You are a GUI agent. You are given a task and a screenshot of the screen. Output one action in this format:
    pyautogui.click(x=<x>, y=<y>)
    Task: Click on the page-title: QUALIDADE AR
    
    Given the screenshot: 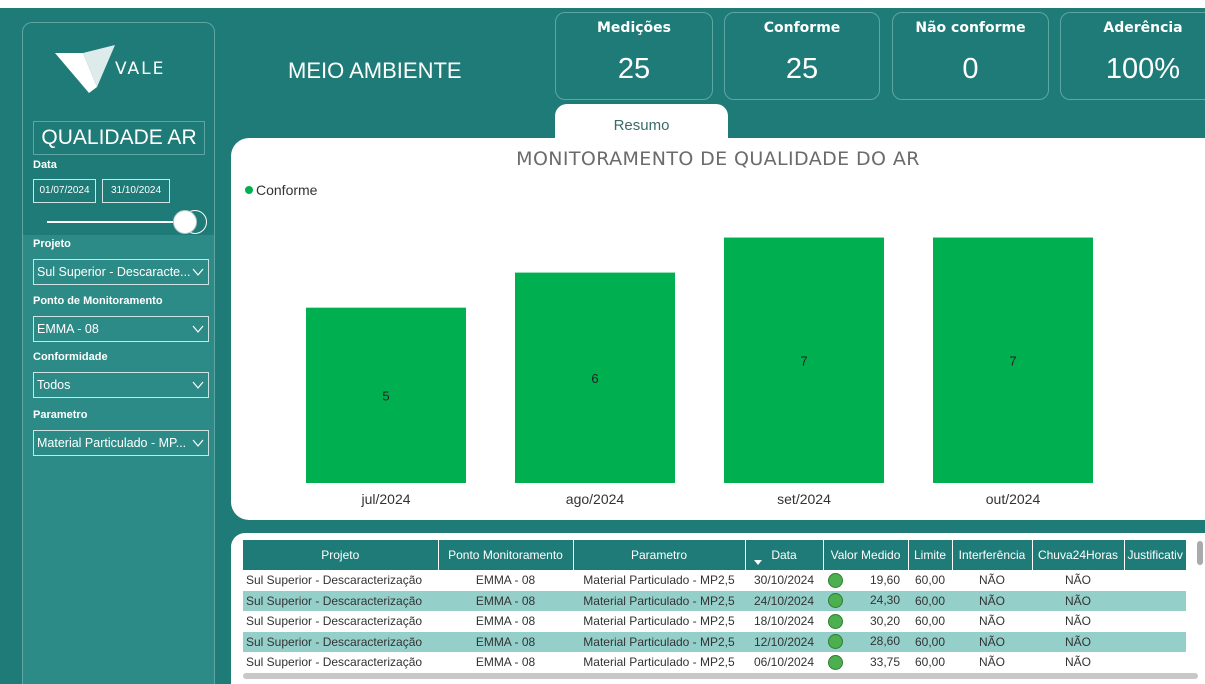 What is the action you would take?
    pyautogui.click(x=119, y=138)
    